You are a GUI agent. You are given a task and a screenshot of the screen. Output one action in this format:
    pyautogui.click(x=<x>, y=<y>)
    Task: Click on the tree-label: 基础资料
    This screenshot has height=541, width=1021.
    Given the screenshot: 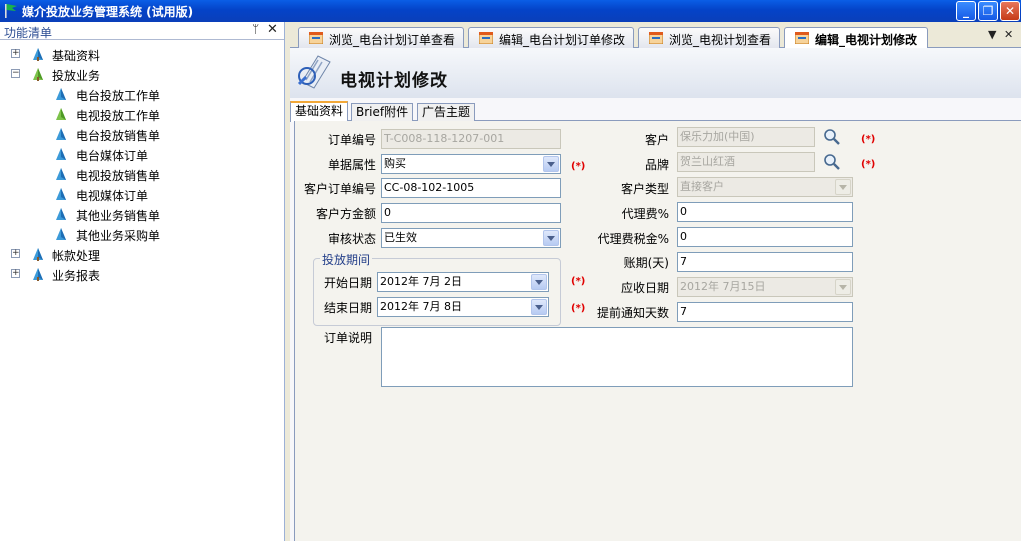 What is the action you would take?
    pyautogui.click(x=76, y=56)
    